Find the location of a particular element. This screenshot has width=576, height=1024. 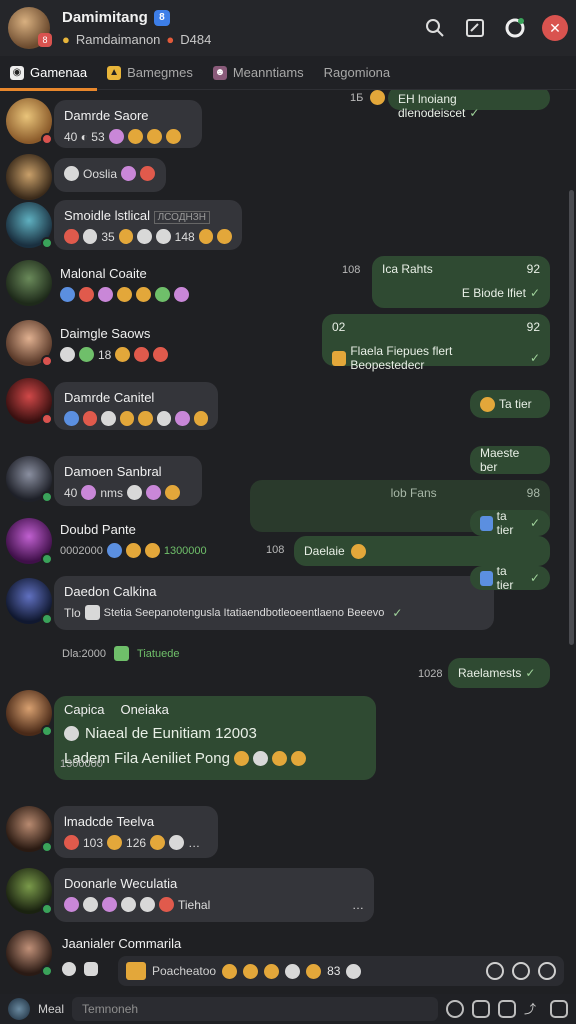

gift-icon is located at coordinates (521, 971).